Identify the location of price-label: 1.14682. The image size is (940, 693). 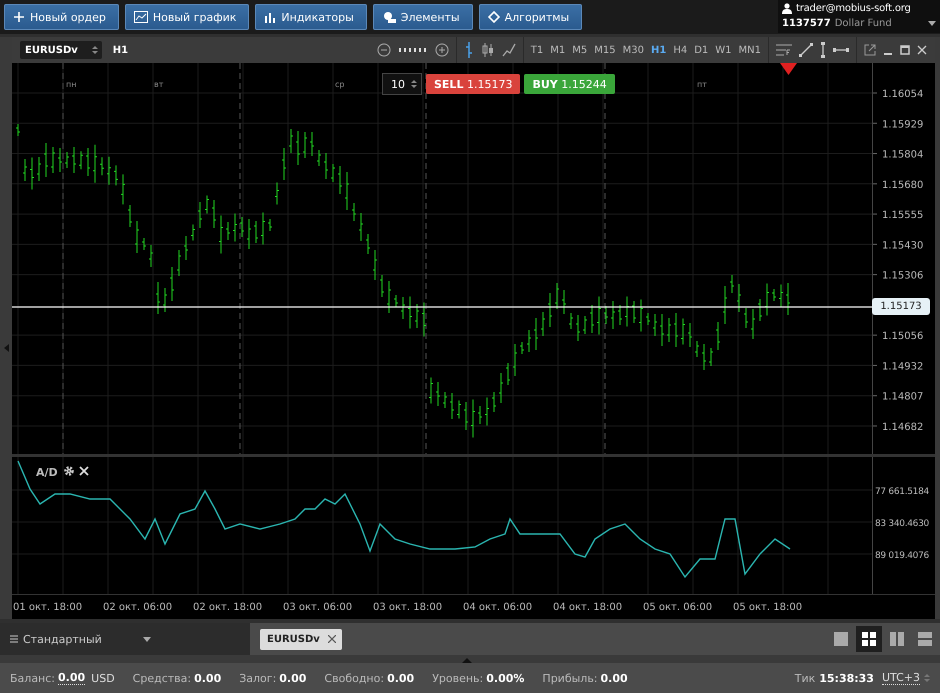
(903, 427).